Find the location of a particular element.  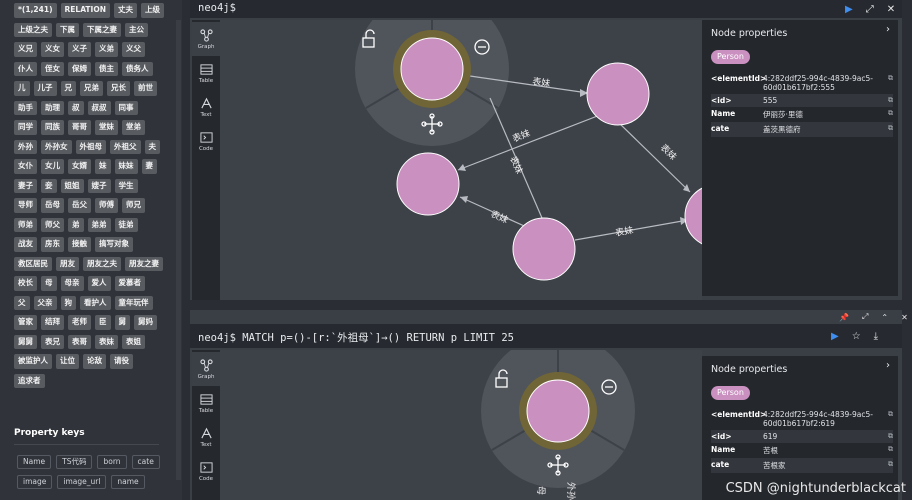

relationship-type-tag: 论敌 is located at coordinates (94, 361).